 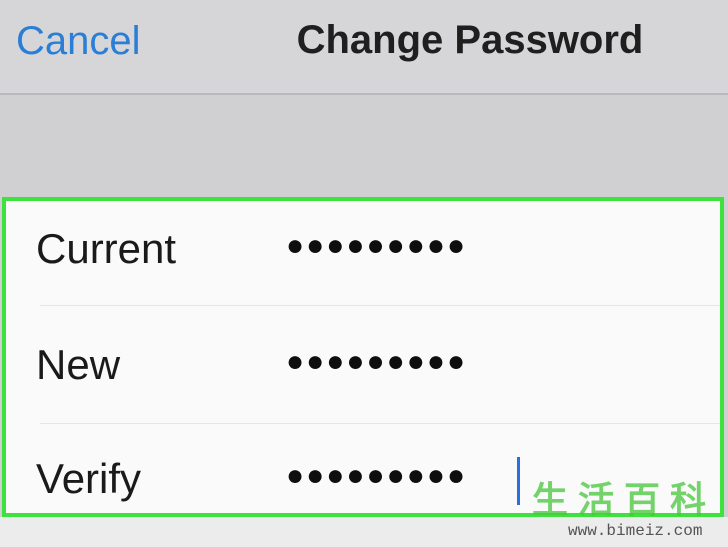 What do you see at coordinates (78, 364) in the screenshot?
I see `new-password-label: New` at bounding box center [78, 364].